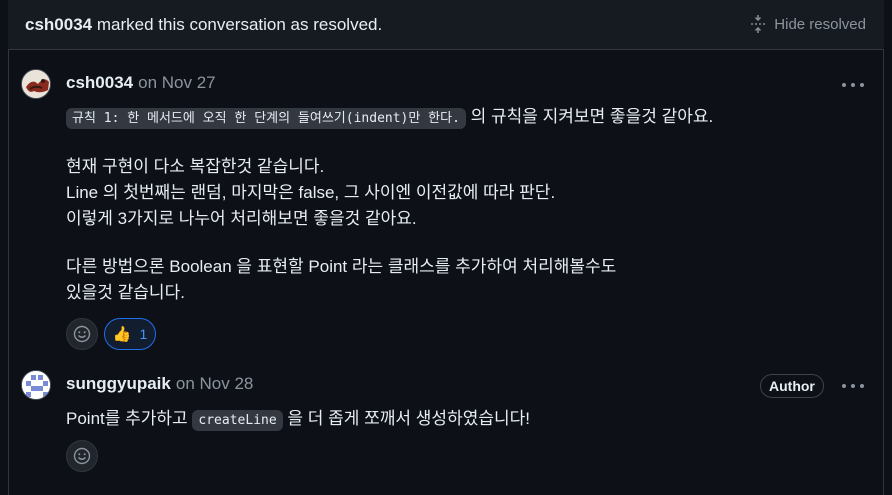 Image resolution: width=892 pixels, height=495 pixels. I want to click on paragraph-text: 의 규칙을 지켜보면 좋을것 같아요., so click(589, 116).